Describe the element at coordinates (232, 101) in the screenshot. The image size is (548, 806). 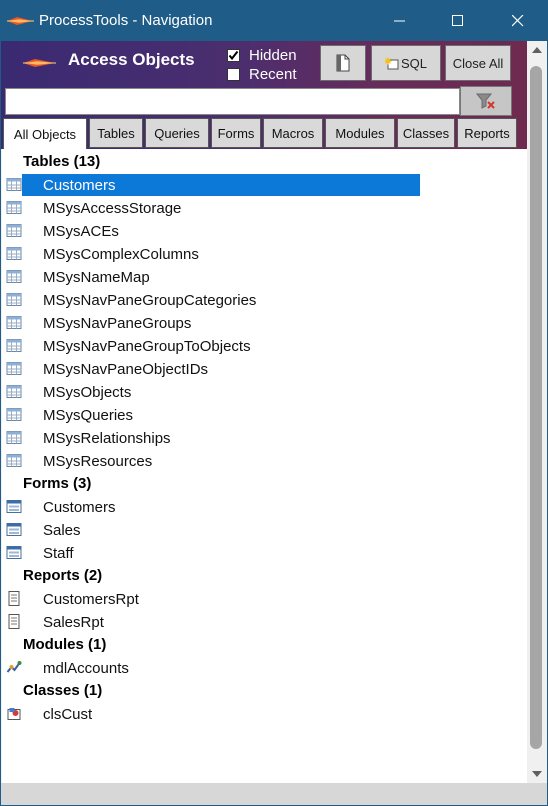
I see `search-input` at that location.